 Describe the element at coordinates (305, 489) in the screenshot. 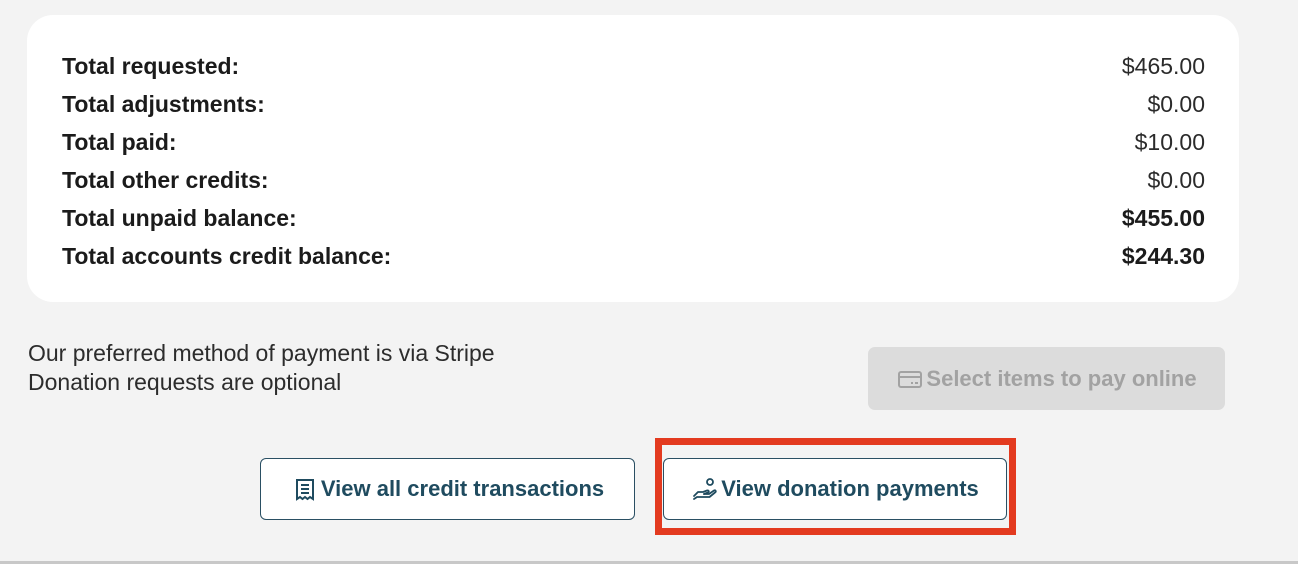

I see `receipt-icon` at that location.